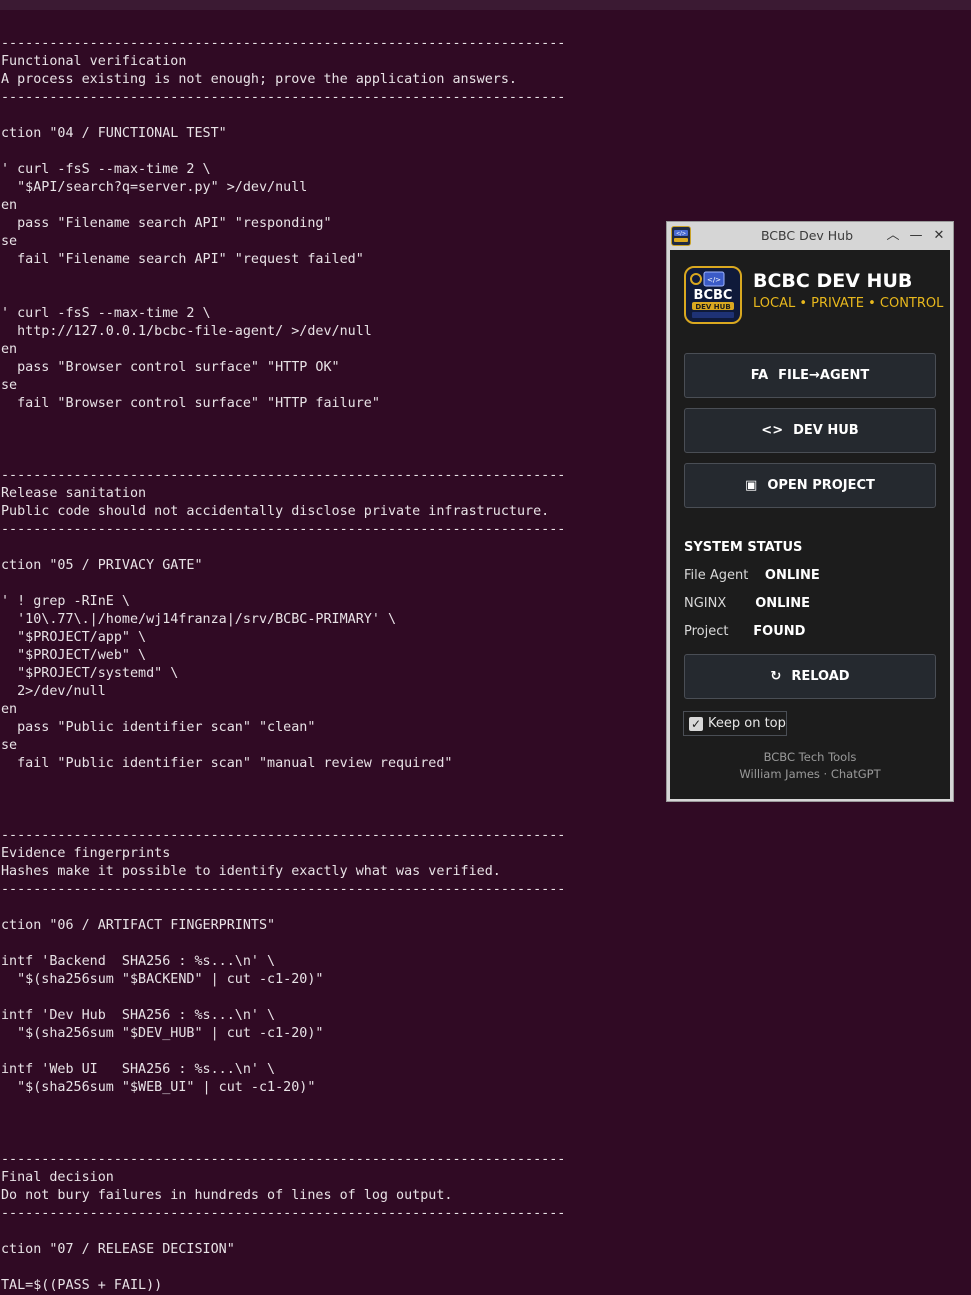  Describe the element at coordinates (792, 575) in the screenshot. I see `status-value: ONLINE` at that location.